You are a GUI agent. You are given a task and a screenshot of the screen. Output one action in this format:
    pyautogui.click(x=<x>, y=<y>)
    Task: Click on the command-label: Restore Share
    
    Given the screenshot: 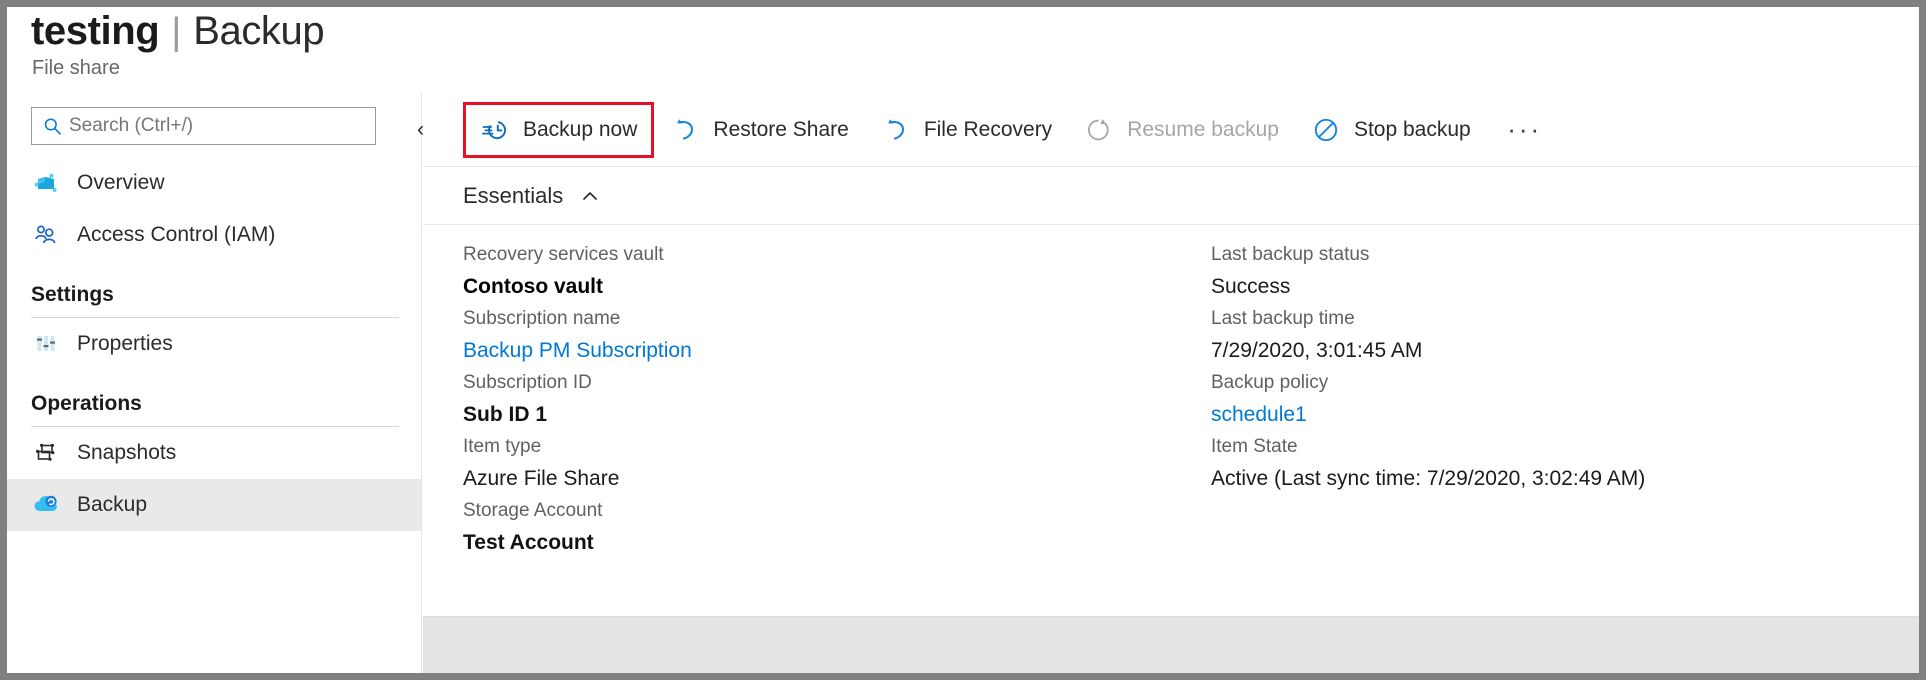 What is the action you would take?
    pyautogui.click(x=781, y=129)
    